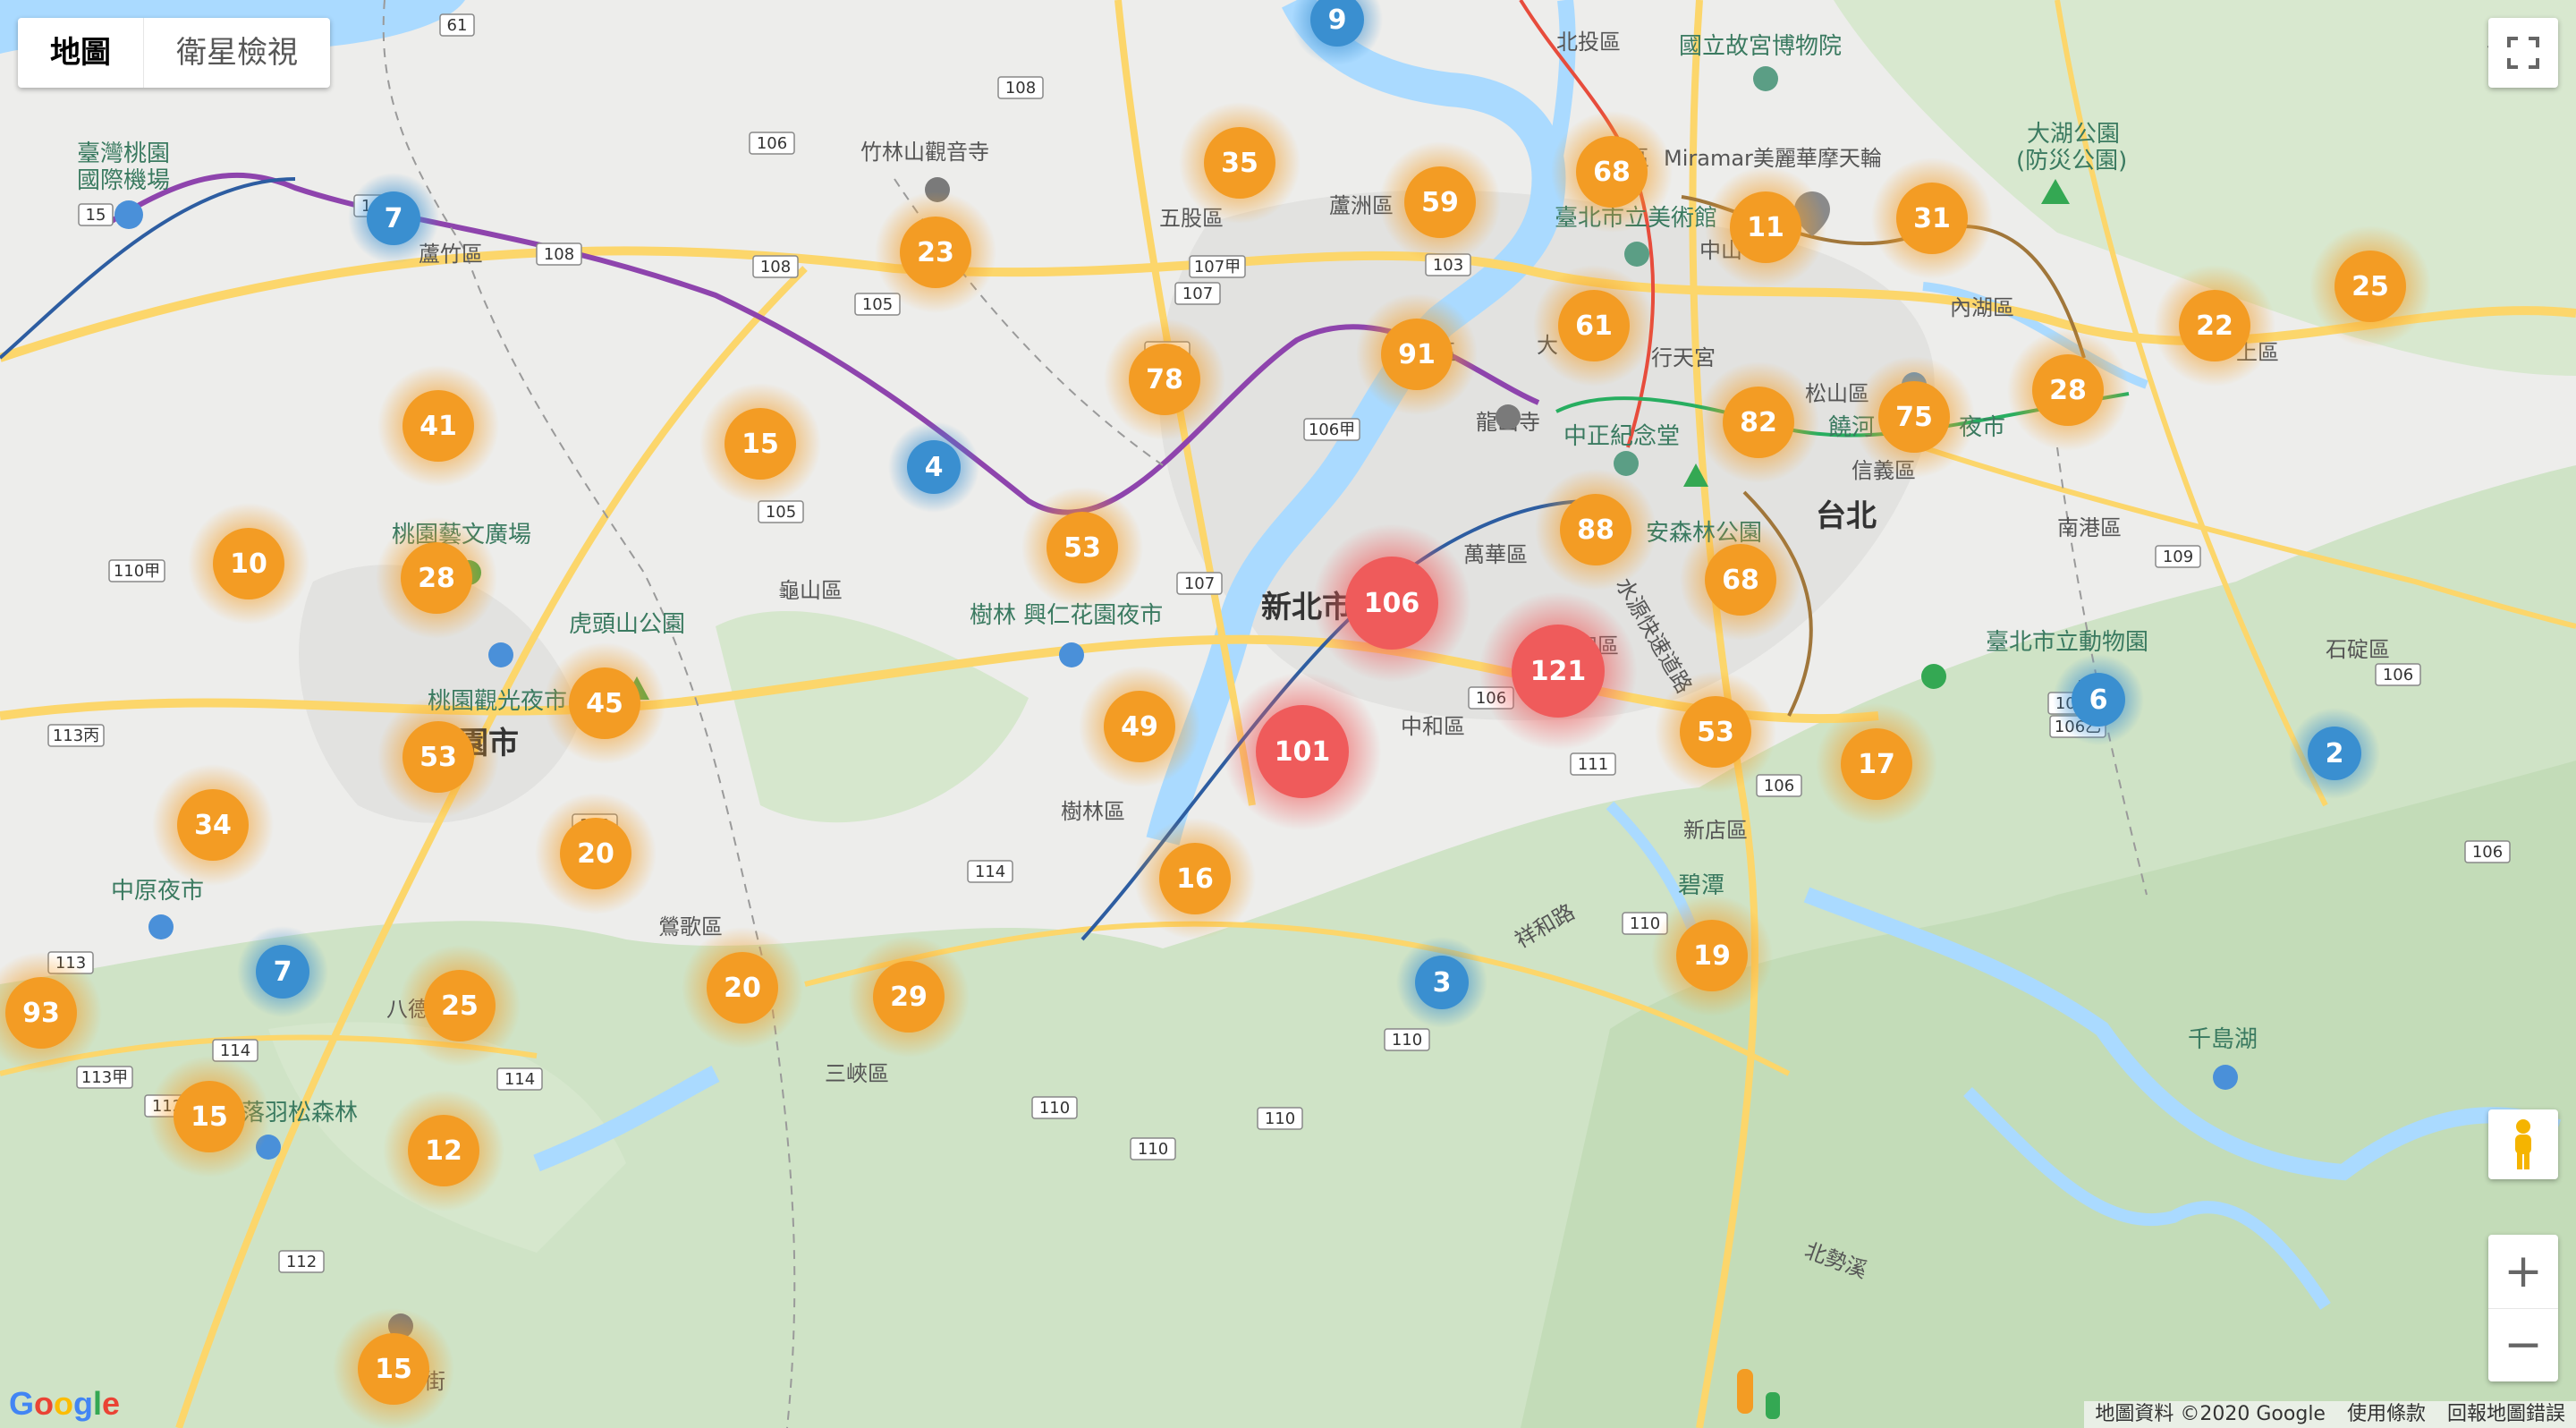 This screenshot has height=1428, width=2576. I want to click on cluster-marker: 4, so click(933, 467).